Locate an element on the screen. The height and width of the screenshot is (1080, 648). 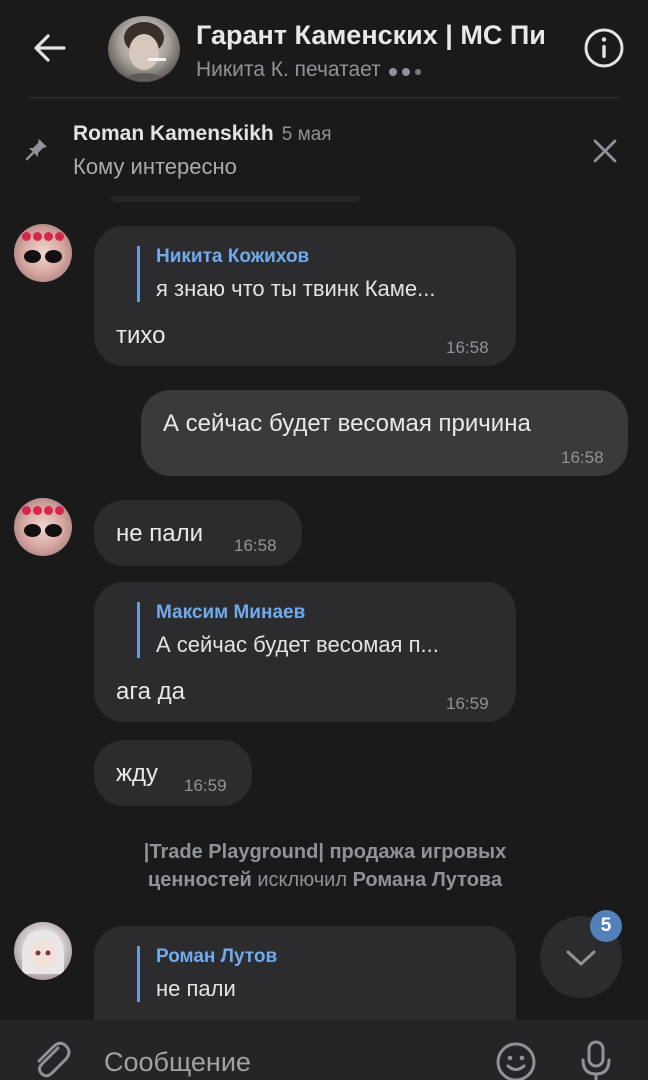
reply-author: Роман Лутов is located at coordinates (217, 956).